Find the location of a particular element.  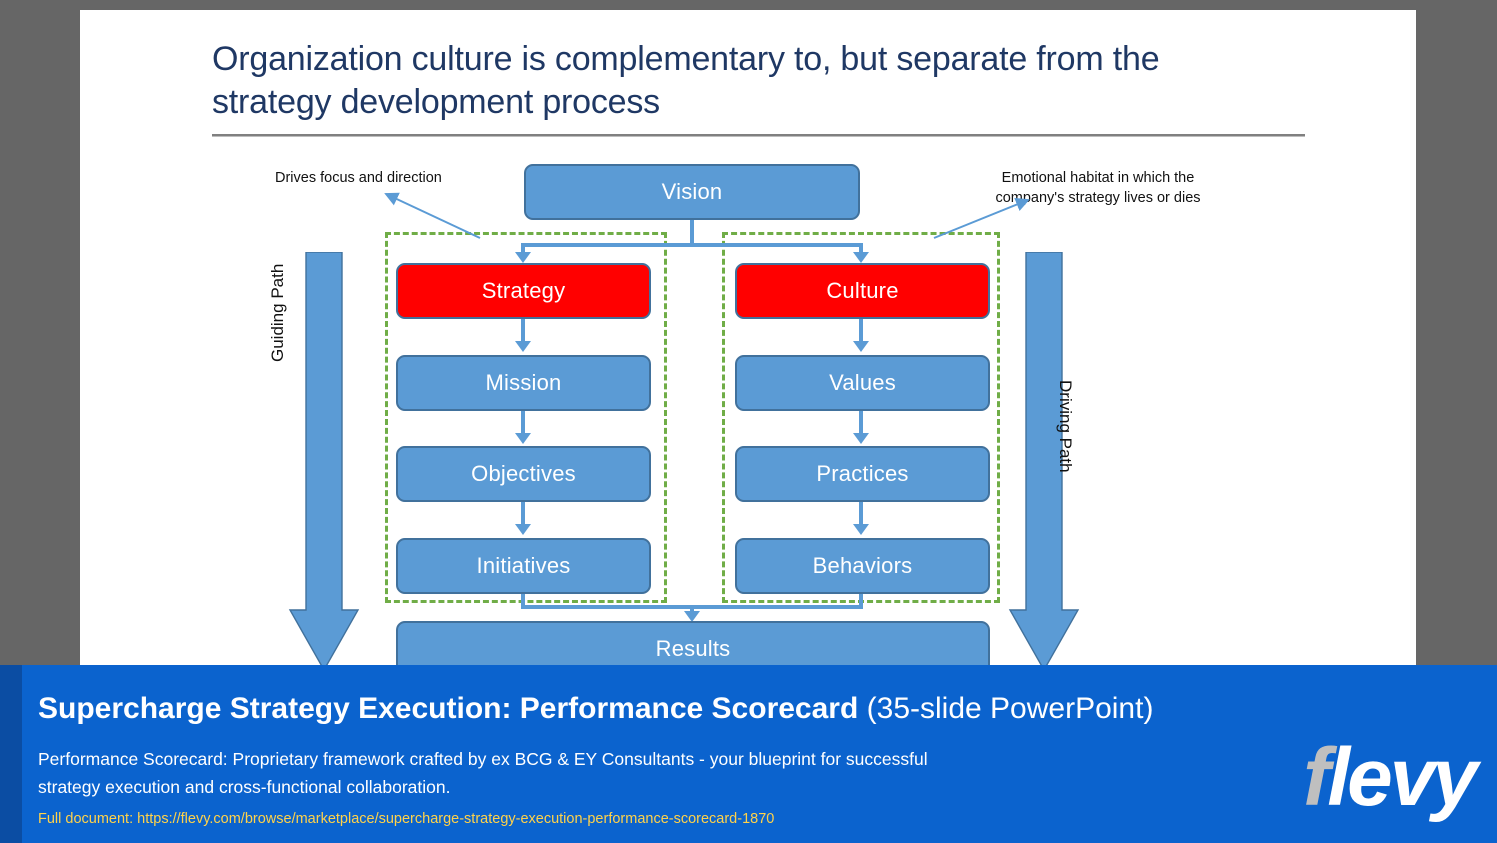

annotation-drives-focus: Drives focus and direction is located at coordinates (358, 178).